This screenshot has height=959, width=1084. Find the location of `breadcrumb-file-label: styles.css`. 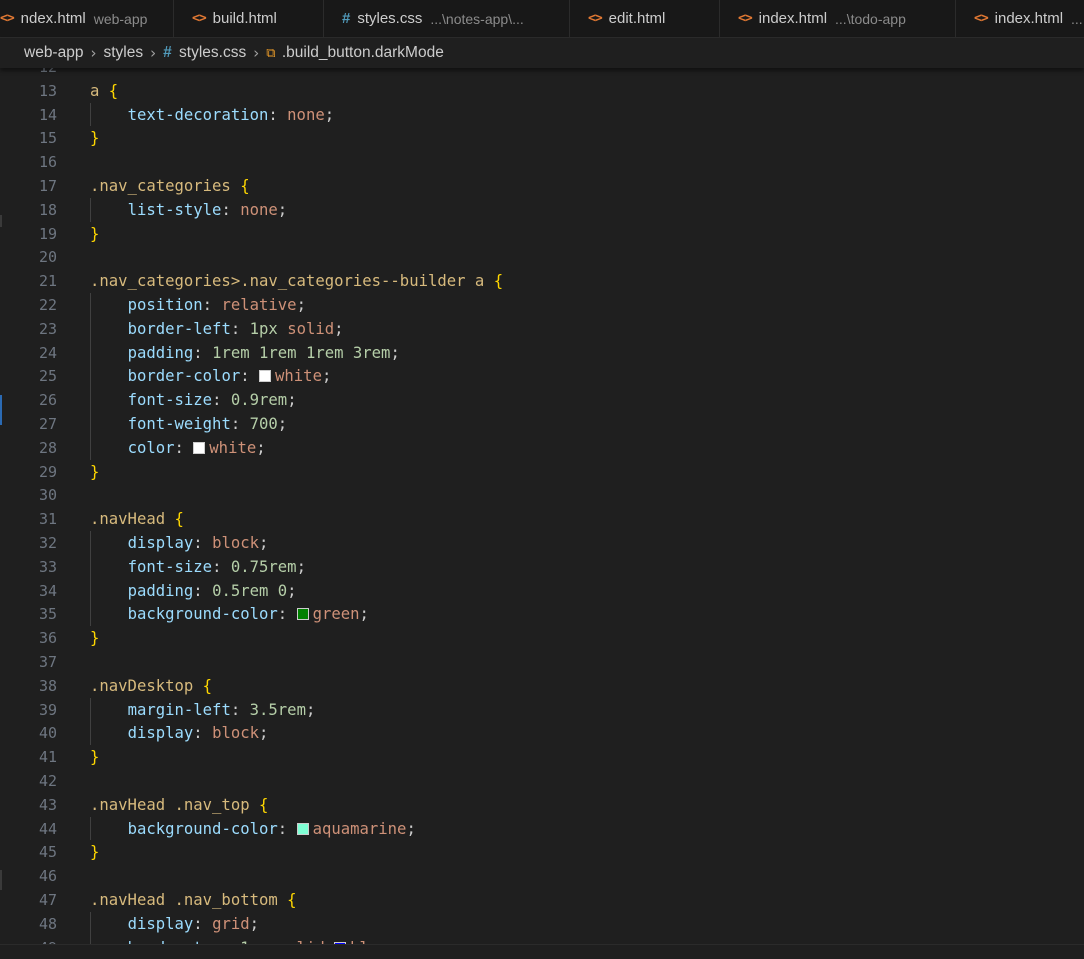

breadcrumb-file-label: styles.css is located at coordinates (213, 52).